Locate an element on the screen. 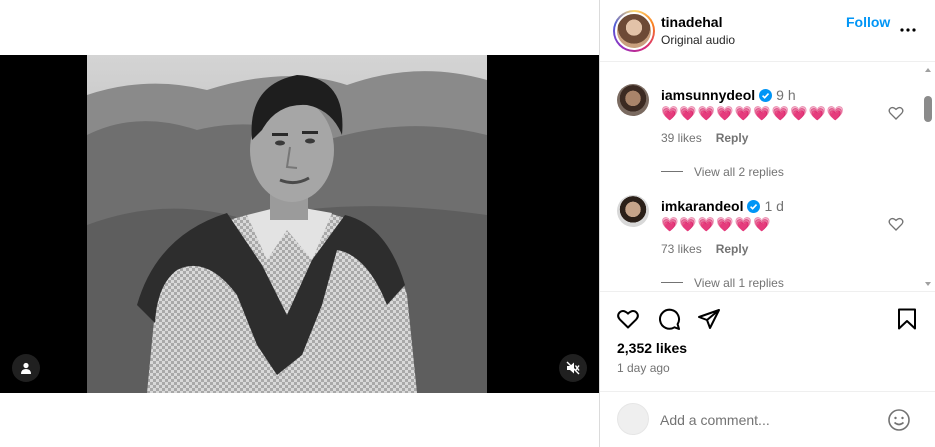 This screenshot has height=447, width=935. add-comment-bar is located at coordinates (767, 419).